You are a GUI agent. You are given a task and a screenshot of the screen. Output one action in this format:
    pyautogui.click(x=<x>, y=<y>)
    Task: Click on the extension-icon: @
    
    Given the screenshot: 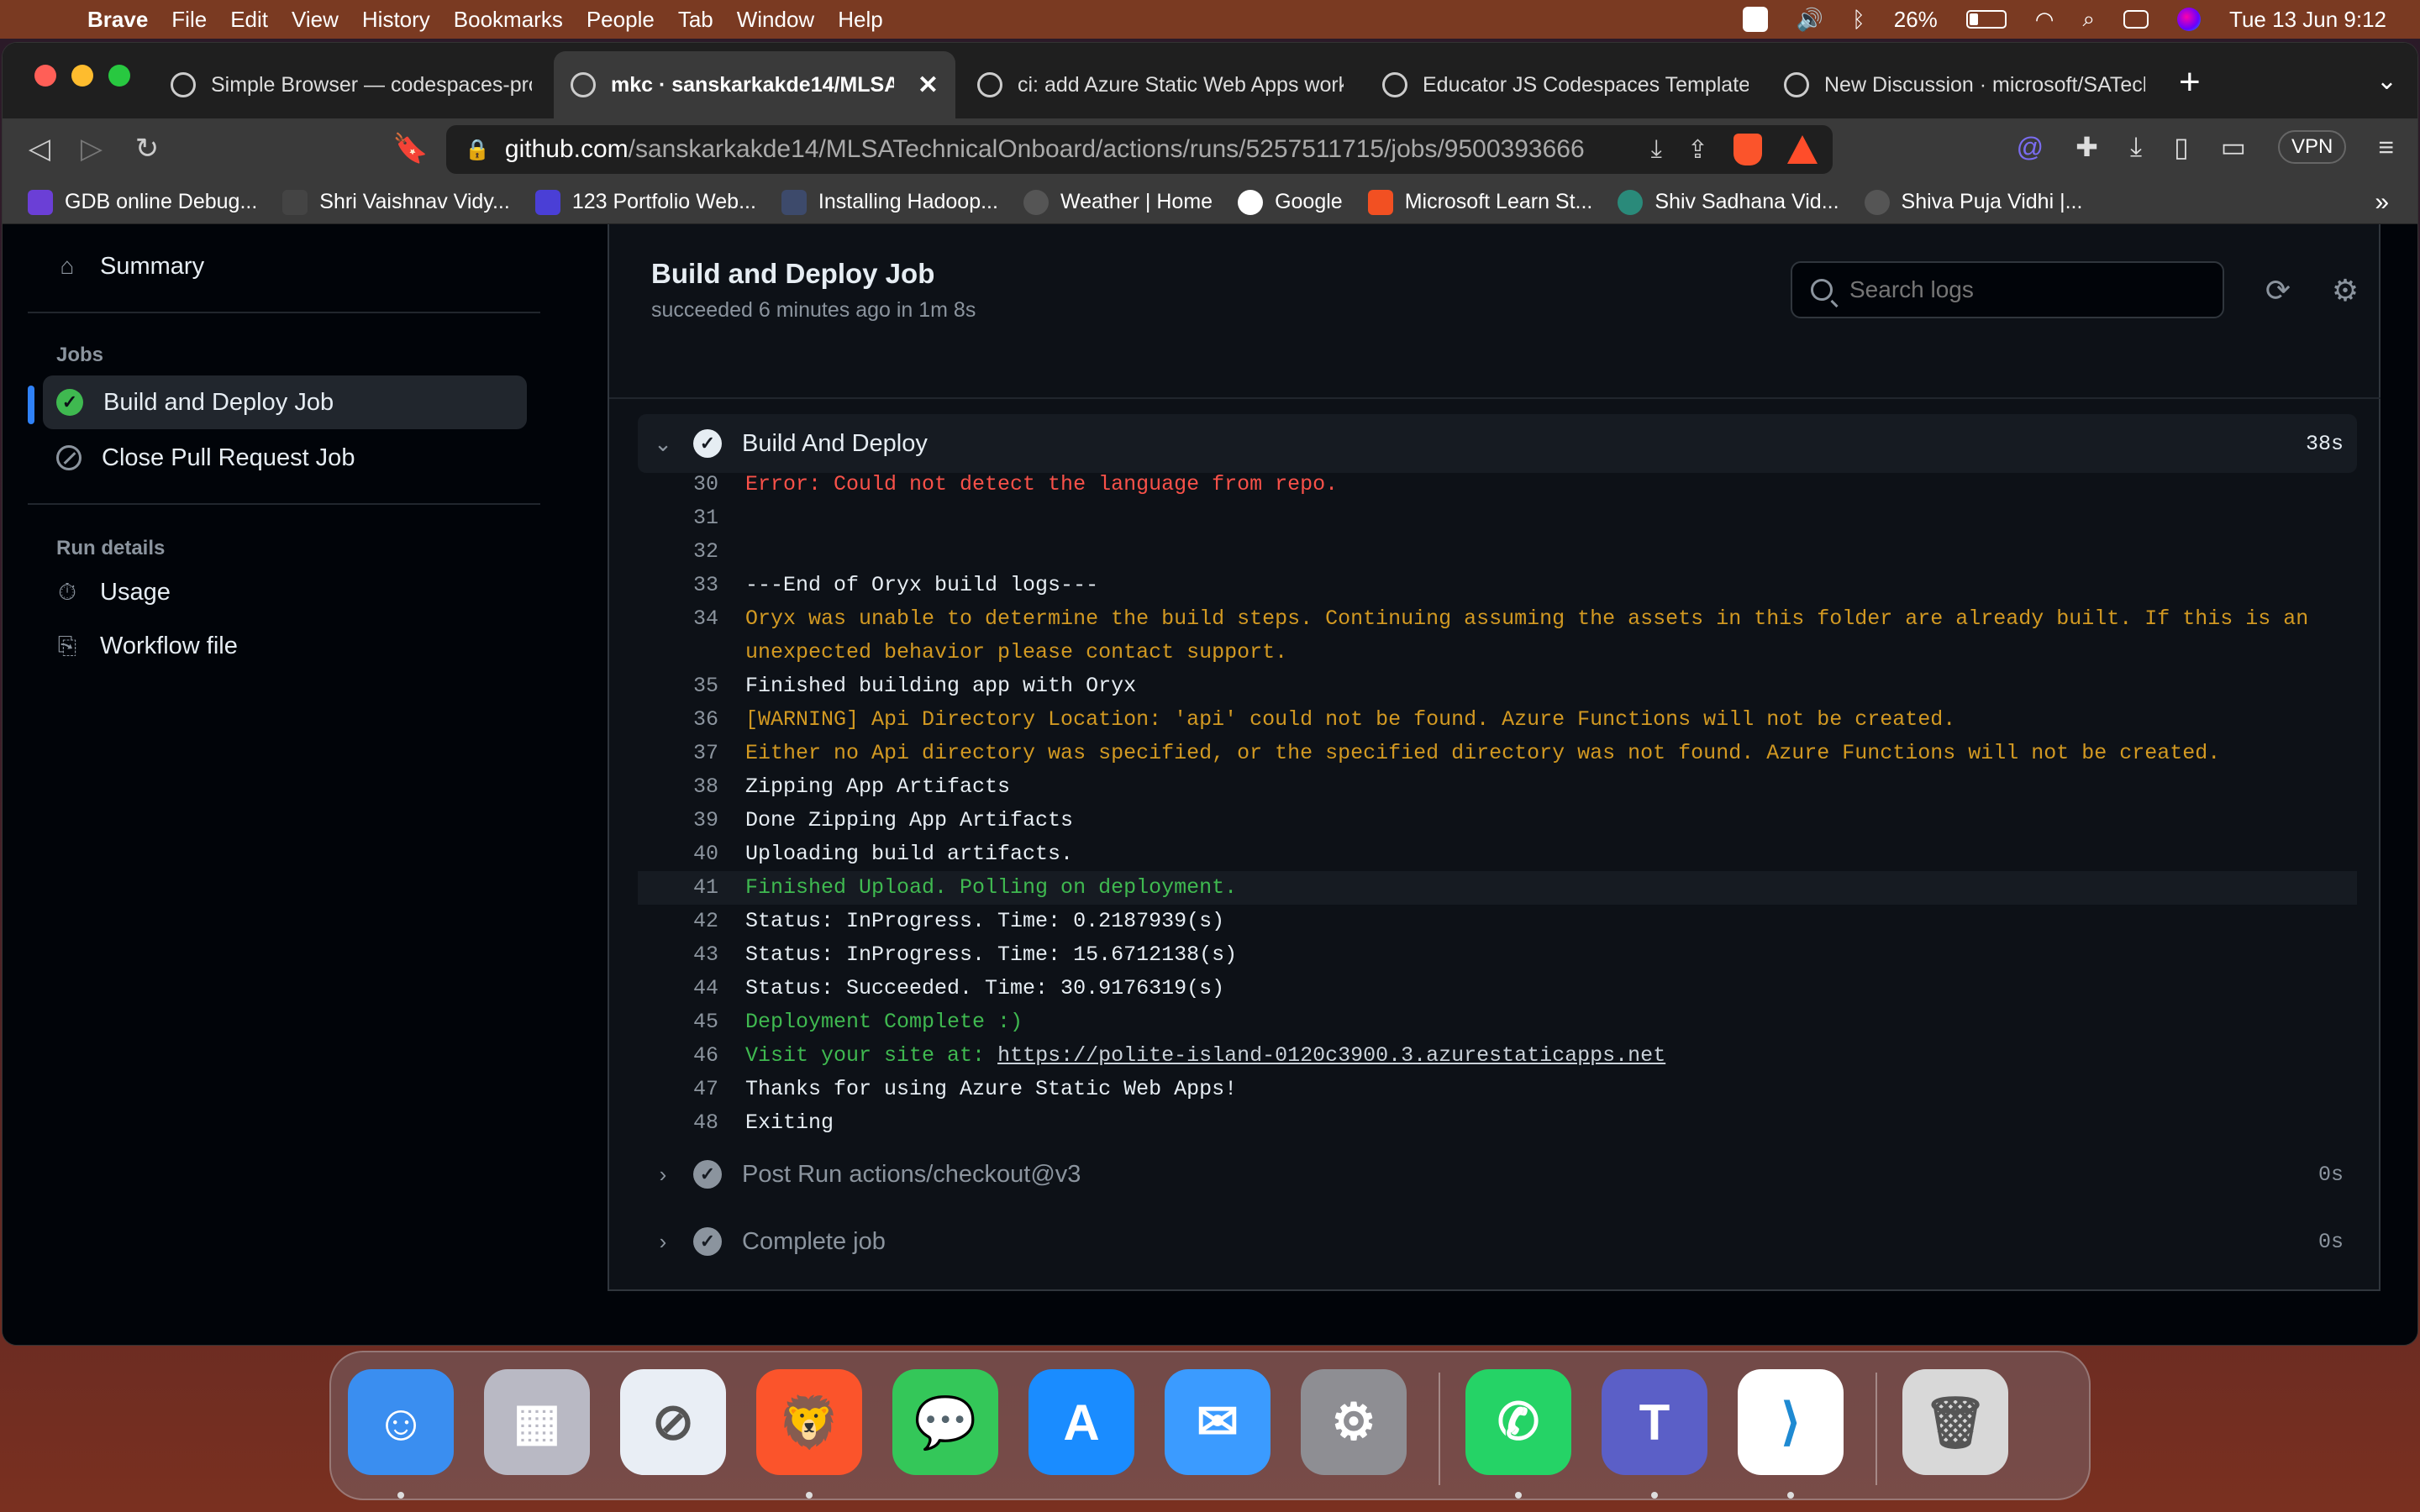 What is the action you would take?
    pyautogui.click(x=2031, y=147)
    